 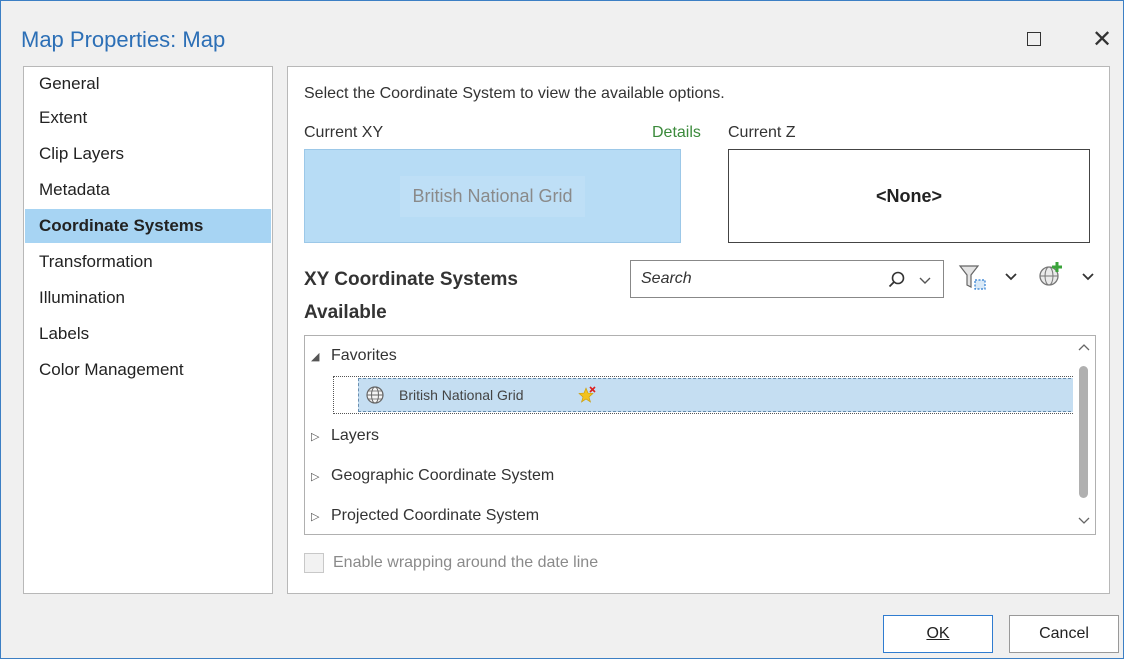 What do you see at coordinates (148, 154) in the screenshot?
I see `sidebar-item-clip-layers: Clip Layers` at bounding box center [148, 154].